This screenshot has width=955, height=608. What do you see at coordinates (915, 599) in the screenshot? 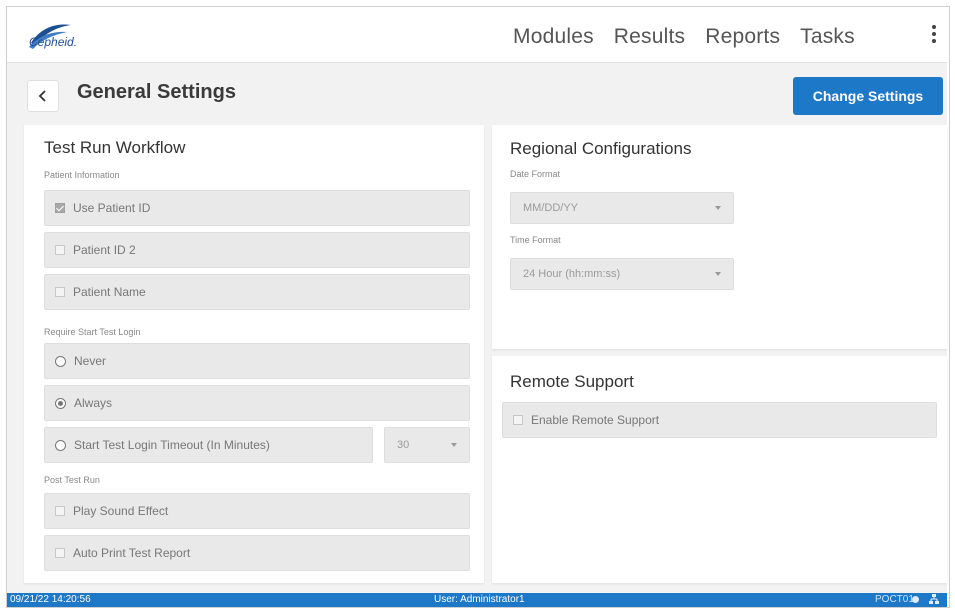
I see `connection-status-icon` at bounding box center [915, 599].